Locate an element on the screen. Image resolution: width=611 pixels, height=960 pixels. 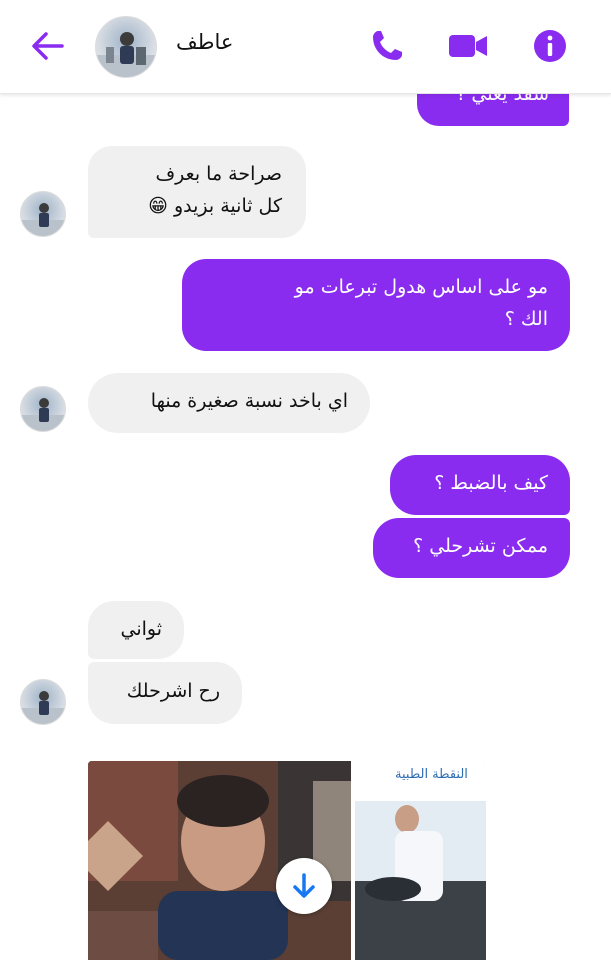
message-text: اي باخد نسبة صغيرة منها is located at coordinates (249, 401).